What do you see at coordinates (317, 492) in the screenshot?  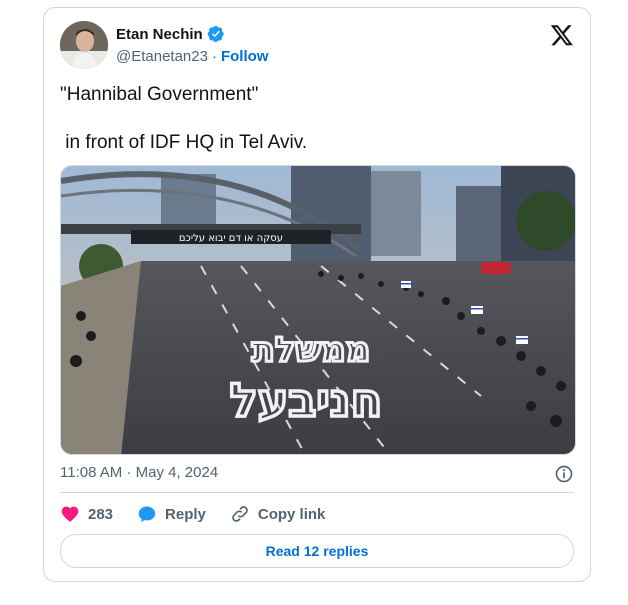 I see `divider` at bounding box center [317, 492].